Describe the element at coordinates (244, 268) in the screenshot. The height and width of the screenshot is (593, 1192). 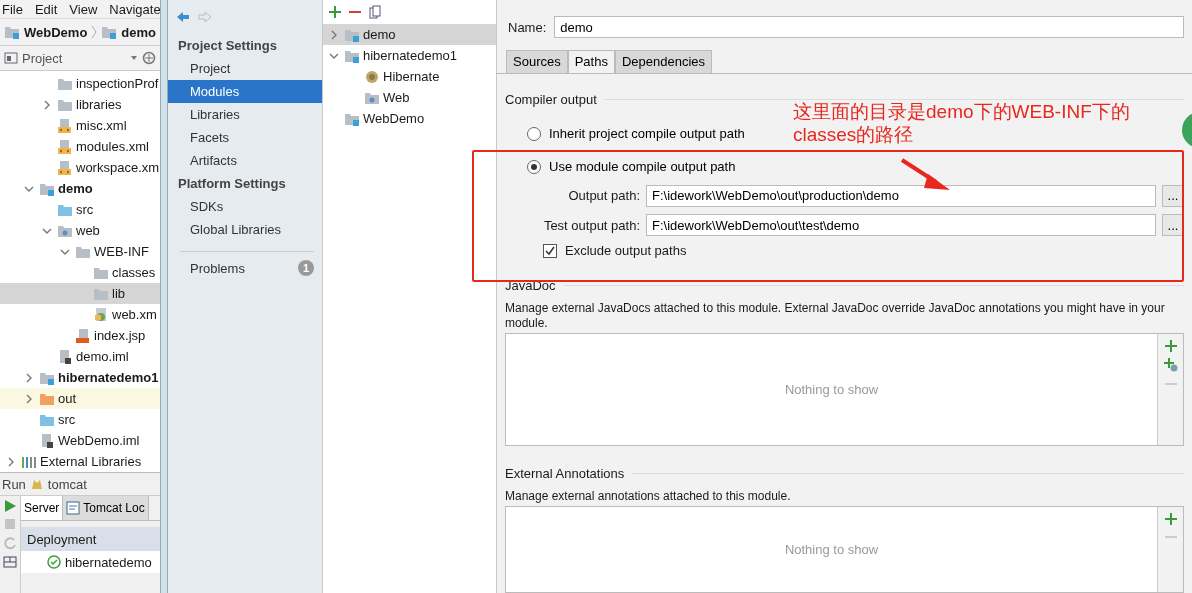
I see `sidebar-item: Problems` at that location.